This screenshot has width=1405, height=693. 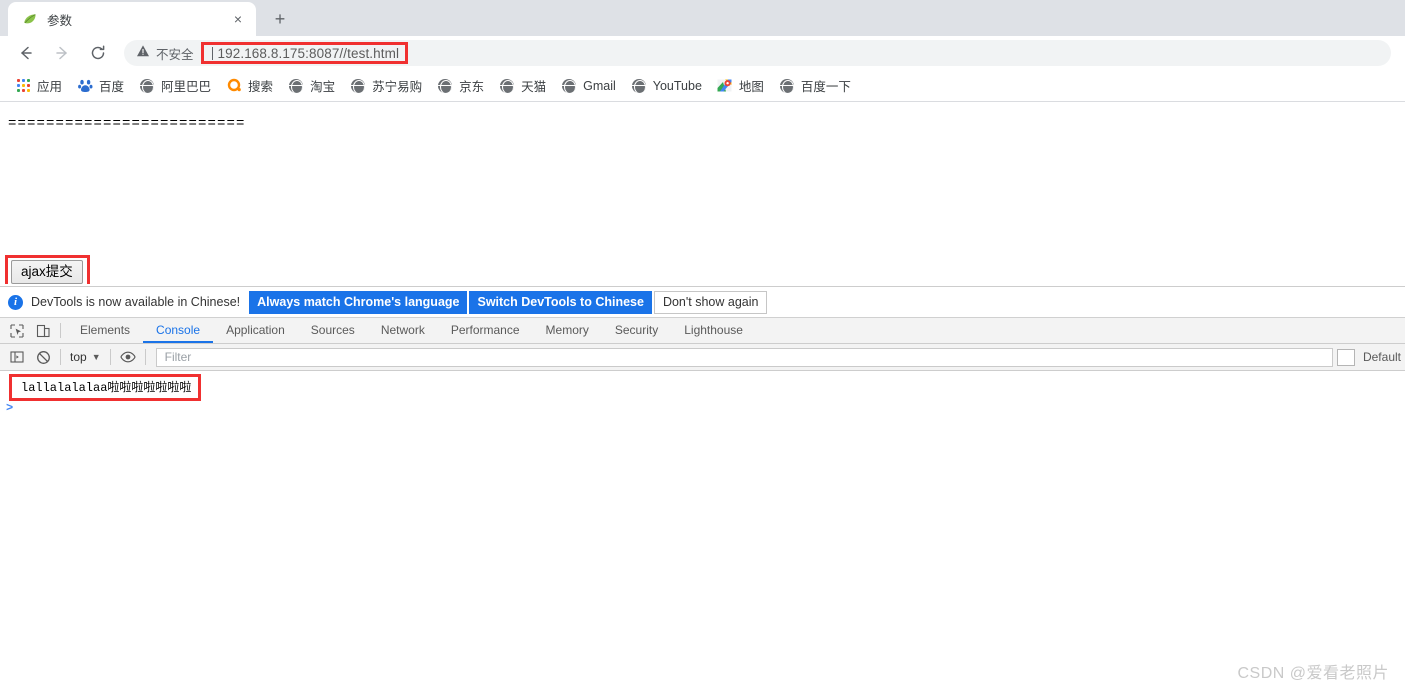 What do you see at coordinates (17, 330) in the screenshot?
I see `inspect-element-icon` at bounding box center [17, 330].